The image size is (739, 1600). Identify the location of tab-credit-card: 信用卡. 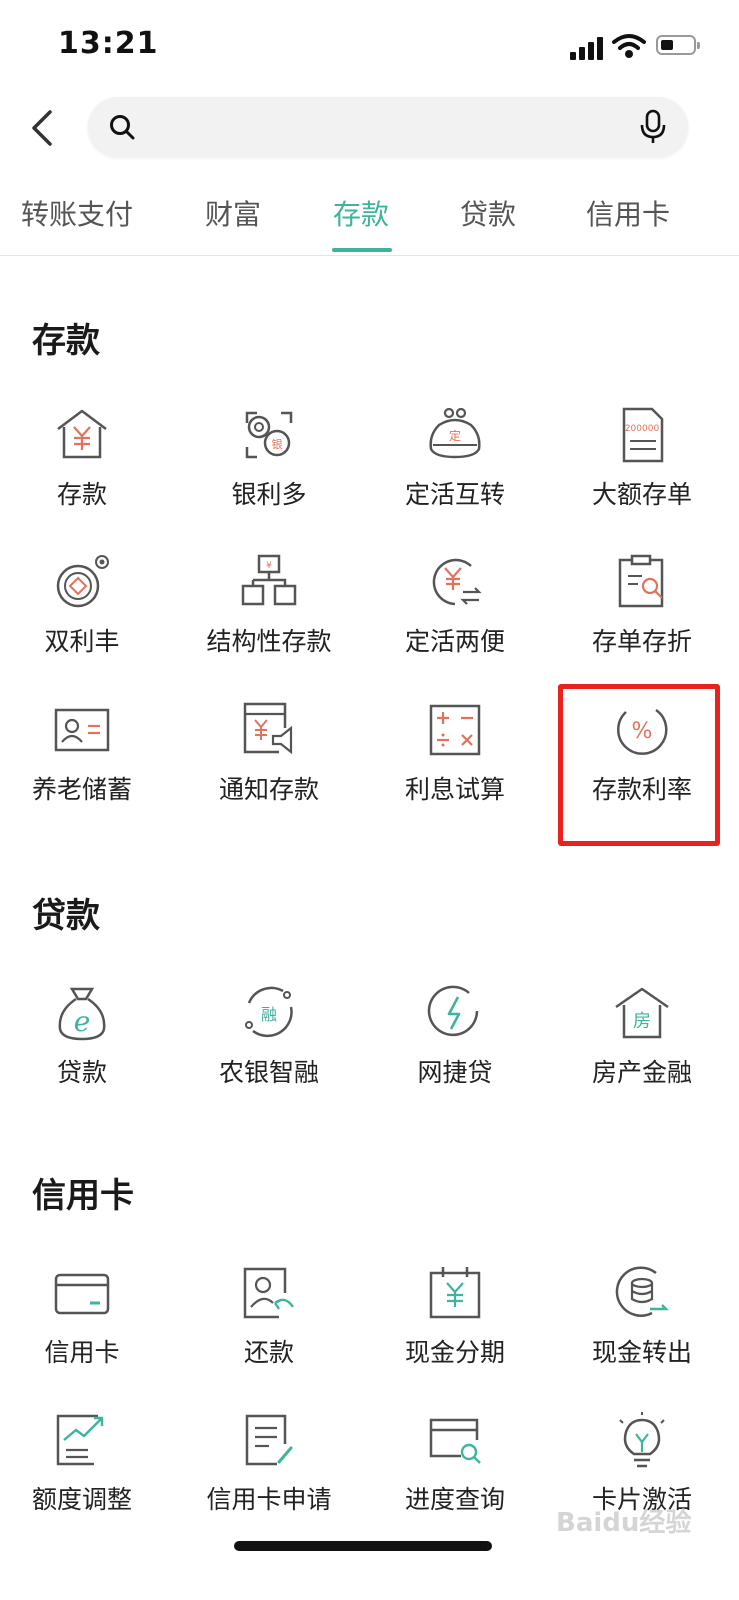
(628, 213).